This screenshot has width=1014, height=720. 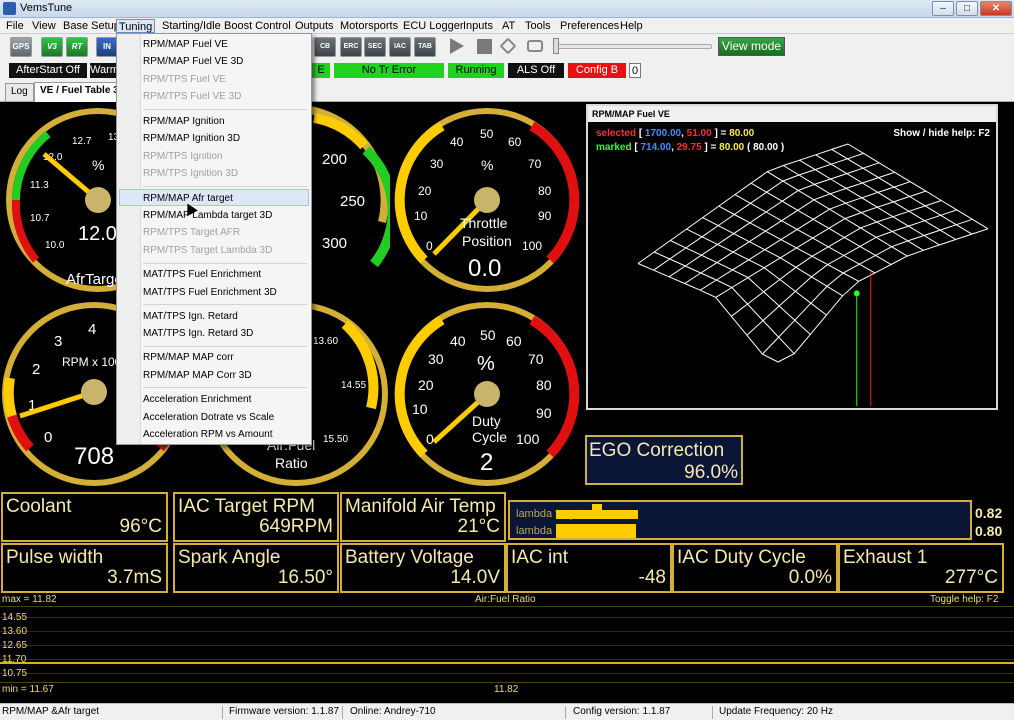 What do you see at coordinates (226, 333) in the screenshot?
I see `menu-item-mat-tps-ign-retard-3d: MAT/TPS Ign. Retard 3D` at bounding box center [226, 333].